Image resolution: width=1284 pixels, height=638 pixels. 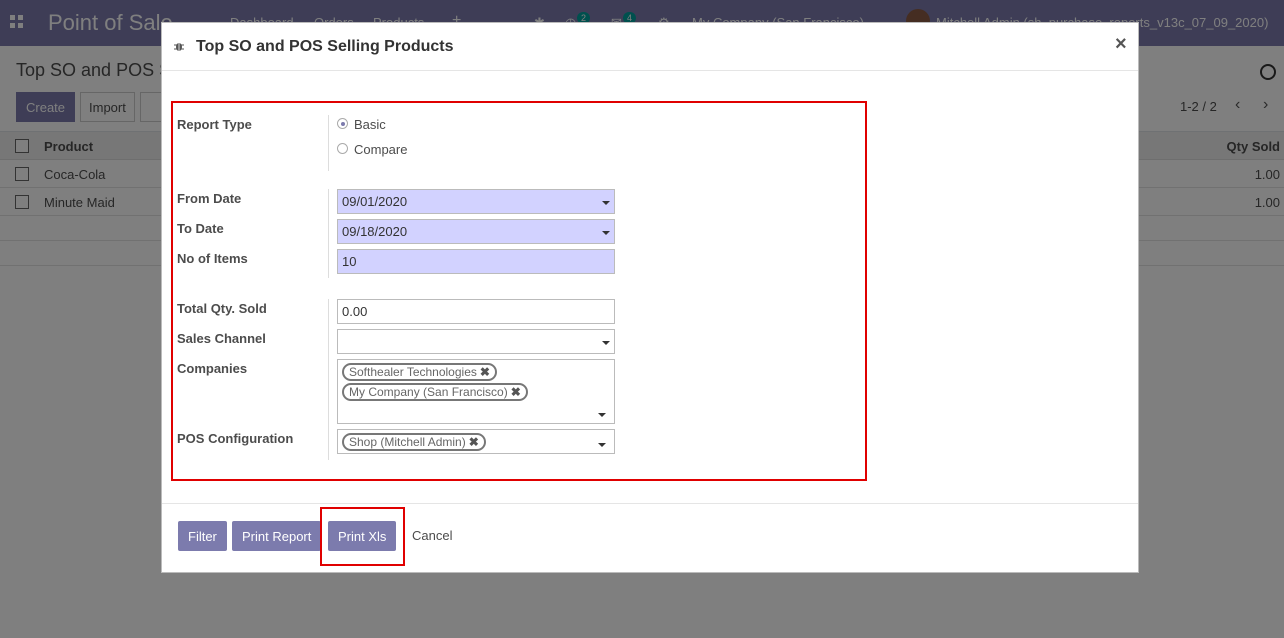 What do you see at coordinates (370, 124) in the screenshot?
I see `radio-basic-label: Basic` at bounding box center [370, 124].